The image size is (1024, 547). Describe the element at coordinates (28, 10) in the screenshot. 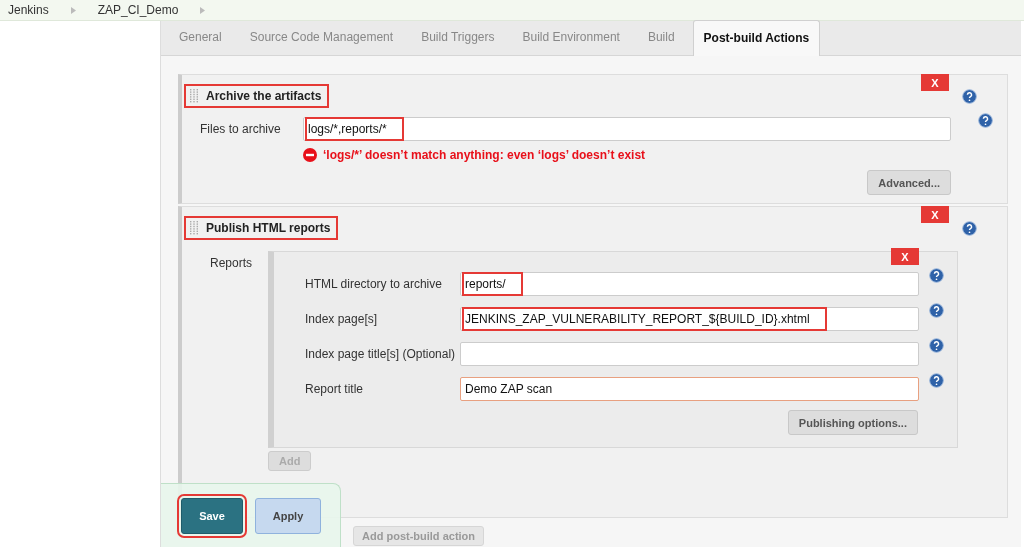

I see `breadcrumb-link: Jenkins` at that location.